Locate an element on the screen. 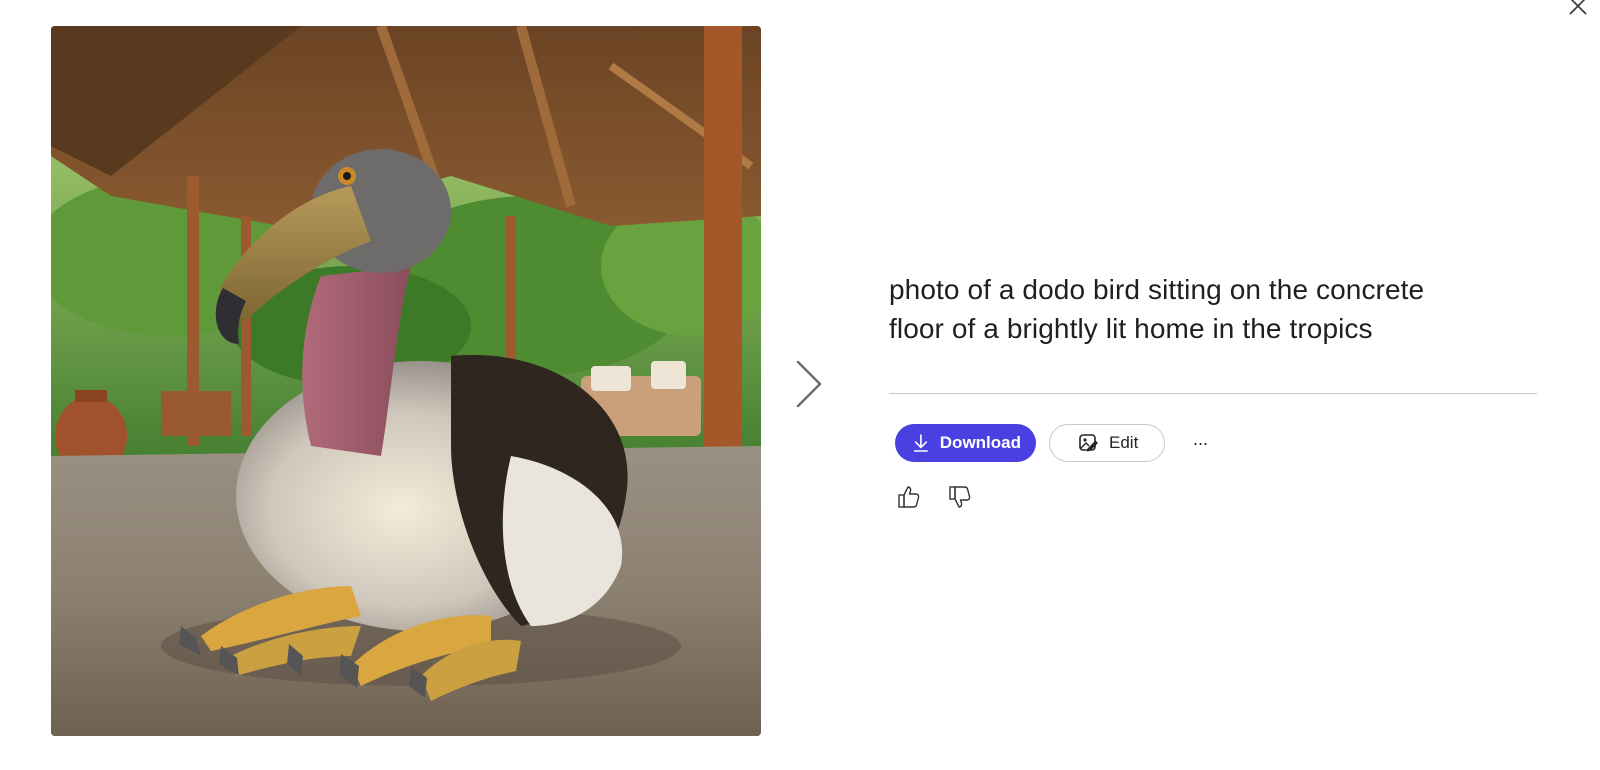 The image size is (1600, 770). close-button is located at coordinates (1578, 9).